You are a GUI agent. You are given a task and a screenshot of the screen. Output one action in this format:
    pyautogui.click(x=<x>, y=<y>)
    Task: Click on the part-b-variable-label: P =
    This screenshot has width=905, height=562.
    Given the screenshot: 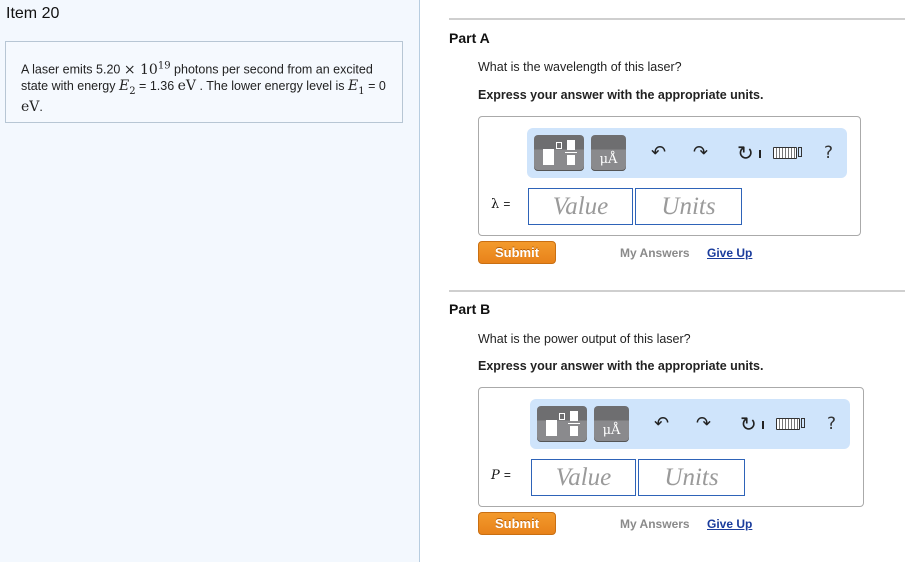 What is the action you would take?
    pyautogui.click(x=501, y=475)
    